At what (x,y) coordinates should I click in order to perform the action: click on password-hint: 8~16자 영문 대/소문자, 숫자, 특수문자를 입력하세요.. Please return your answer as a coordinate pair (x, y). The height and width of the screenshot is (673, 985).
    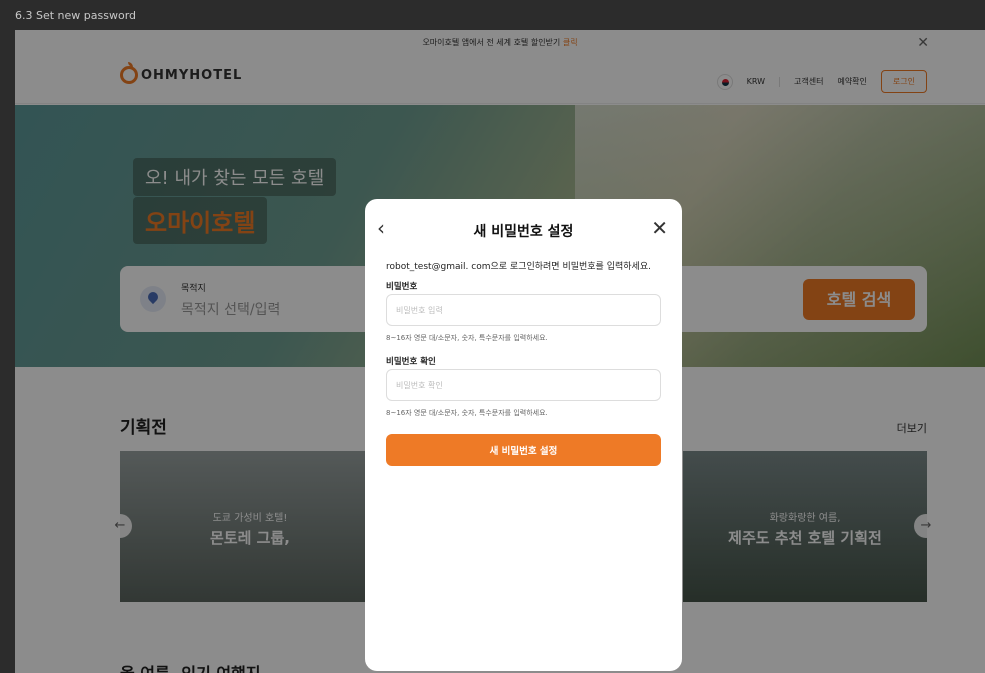
    Looking at the image, I should click on (467, 338).